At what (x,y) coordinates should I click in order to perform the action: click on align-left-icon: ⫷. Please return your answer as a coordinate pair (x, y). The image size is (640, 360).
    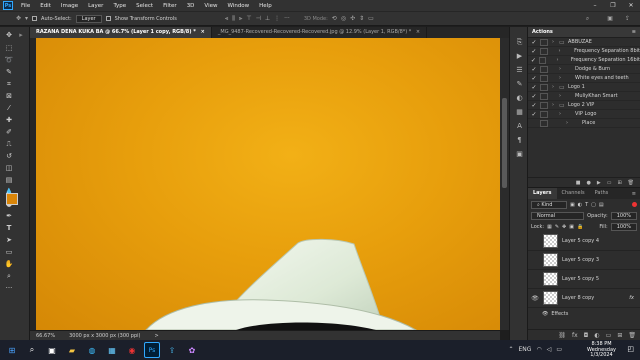
    Looking at the image, I should click on (226, 19).